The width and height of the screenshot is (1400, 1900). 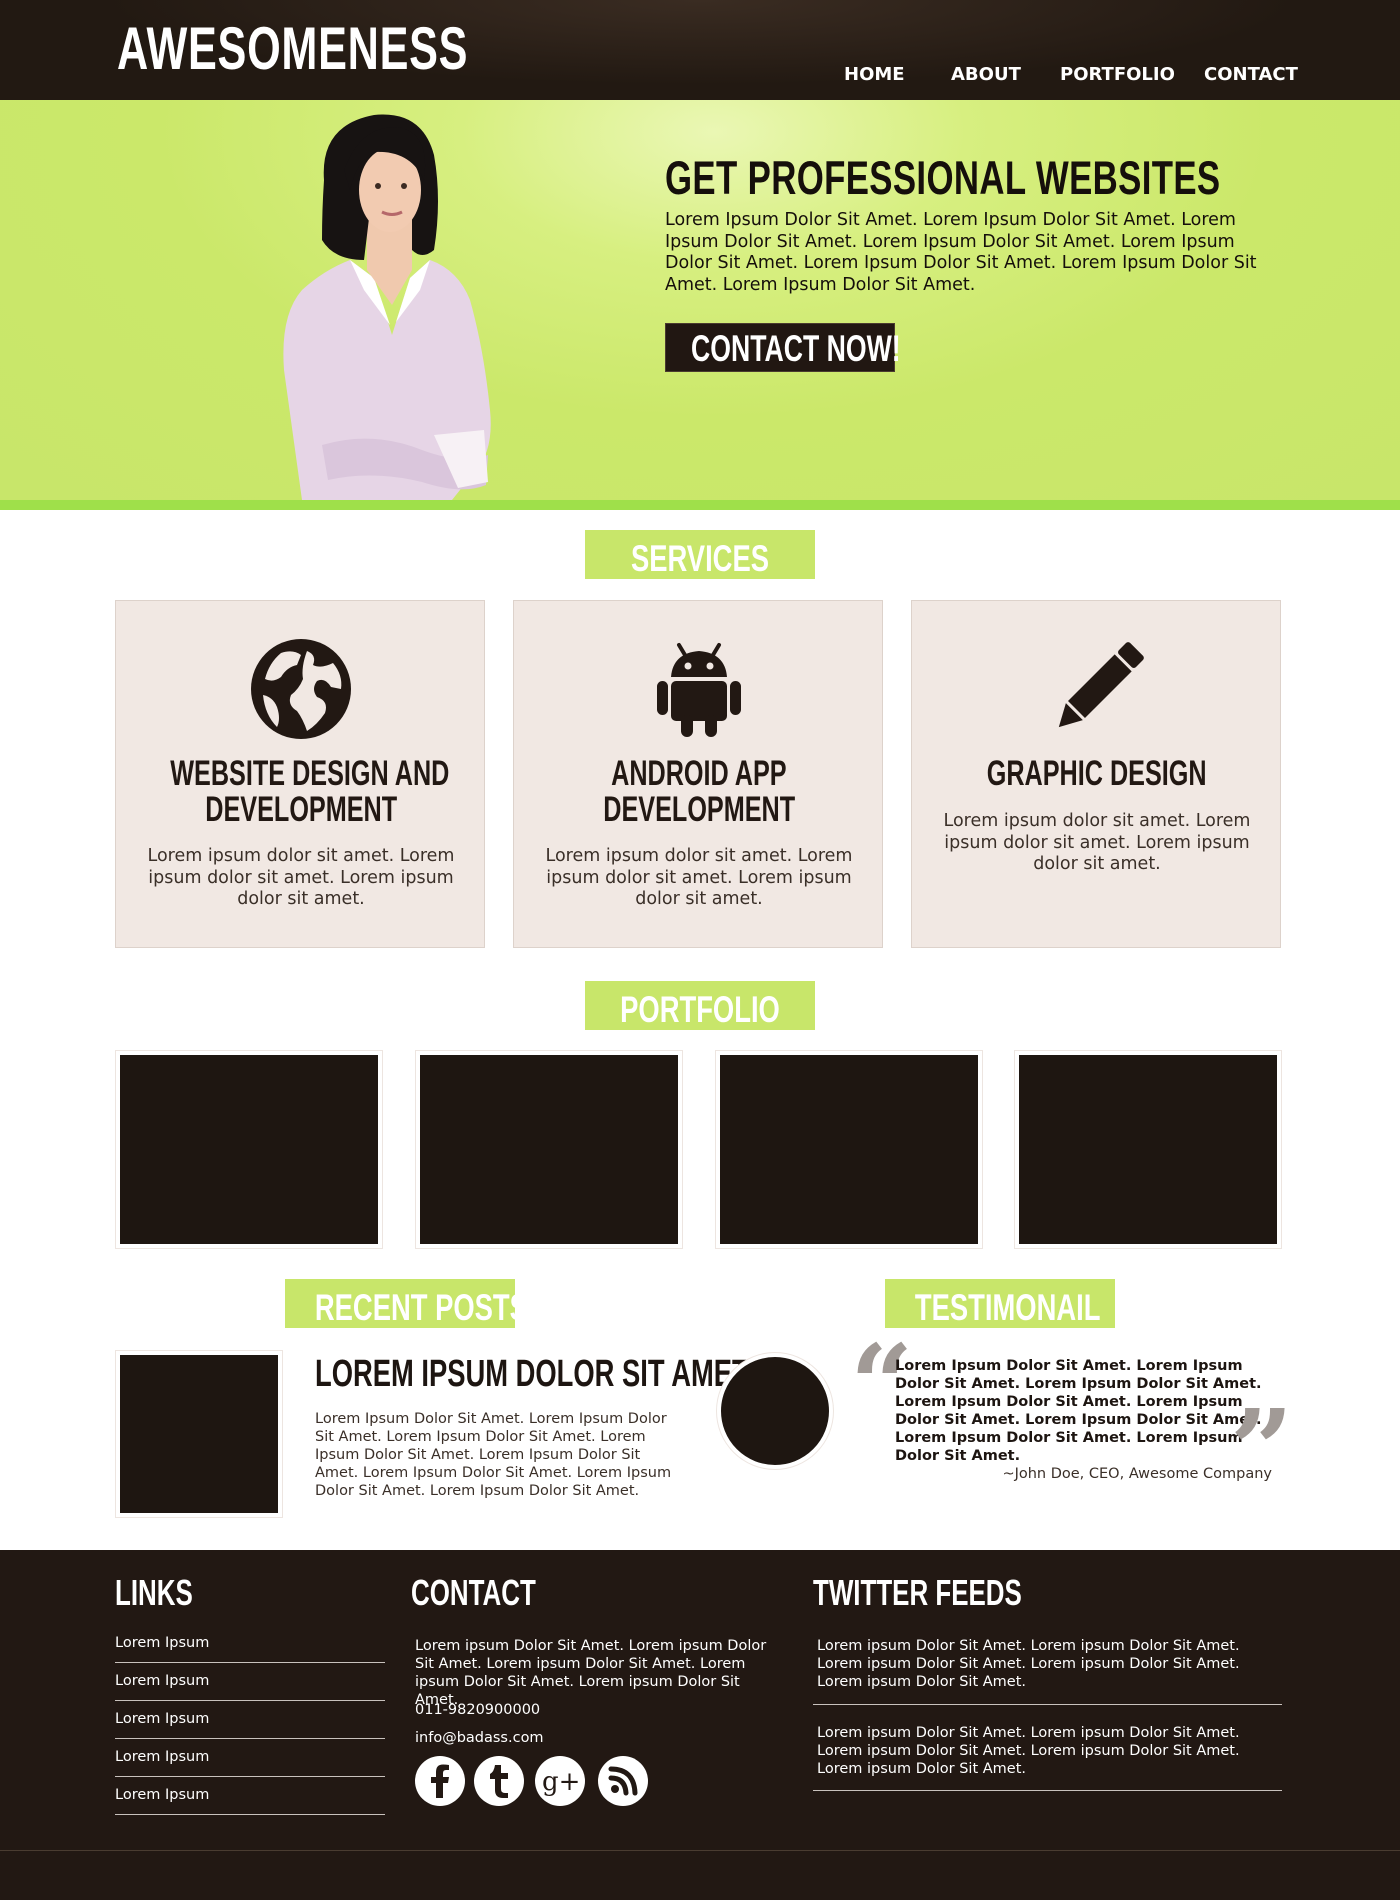 I want to click on service-title-web: WEBSITE DESIGN AND DEVELOPMENT, so click(x=301, y=792).